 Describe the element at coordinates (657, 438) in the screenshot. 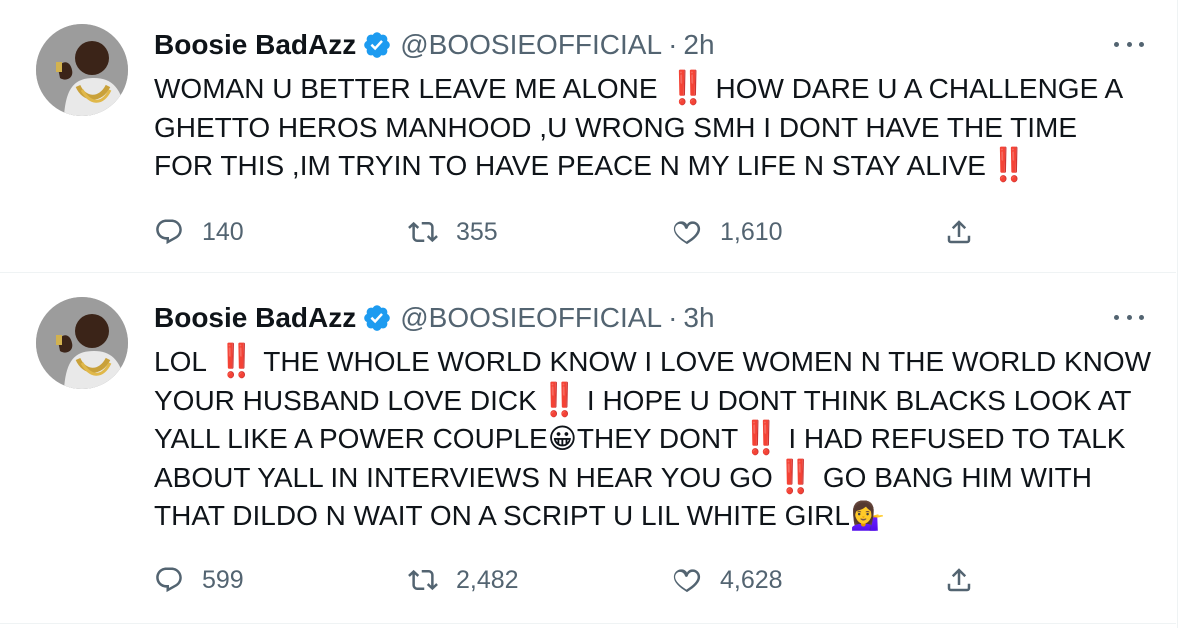

I see `text-segment: THEY DONT` at that location.